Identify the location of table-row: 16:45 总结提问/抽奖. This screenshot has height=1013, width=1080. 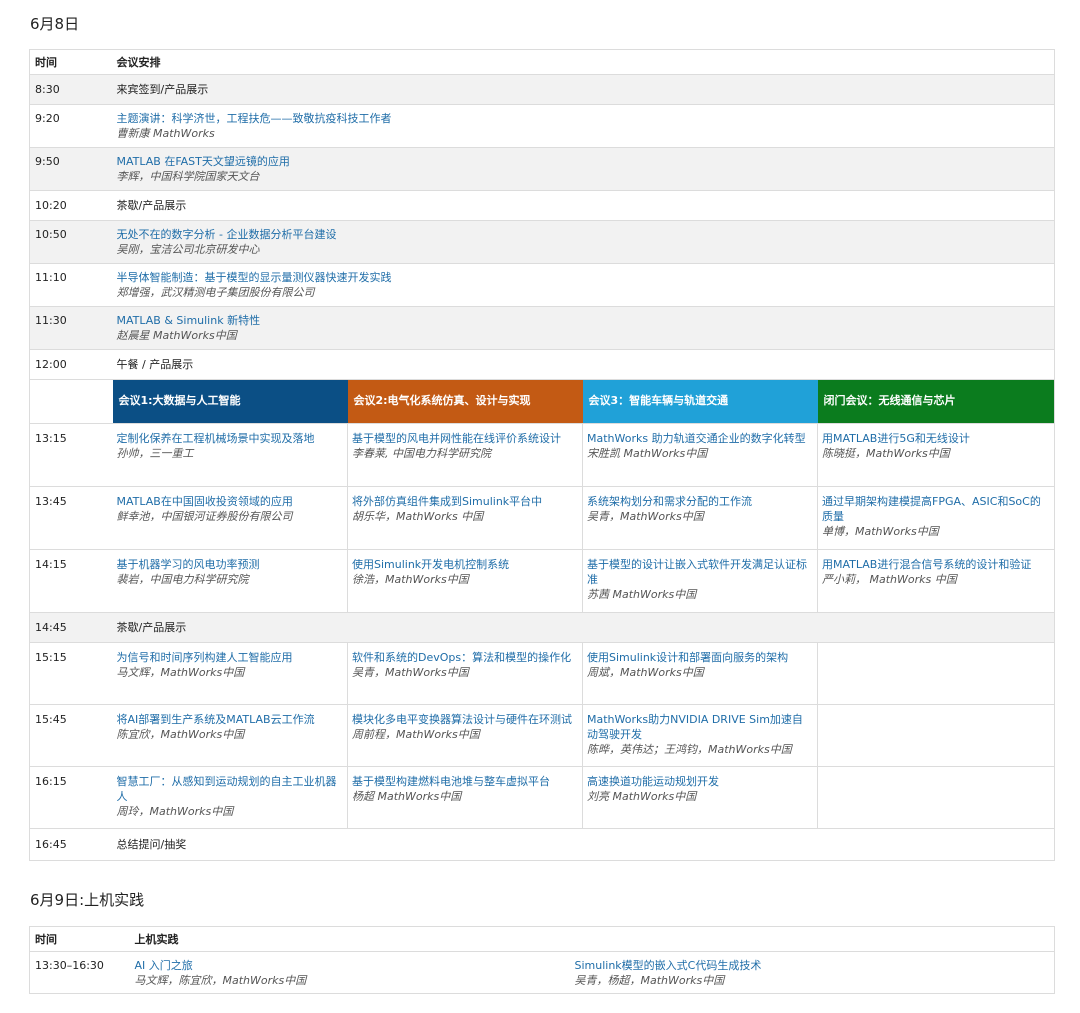
(542, 844).